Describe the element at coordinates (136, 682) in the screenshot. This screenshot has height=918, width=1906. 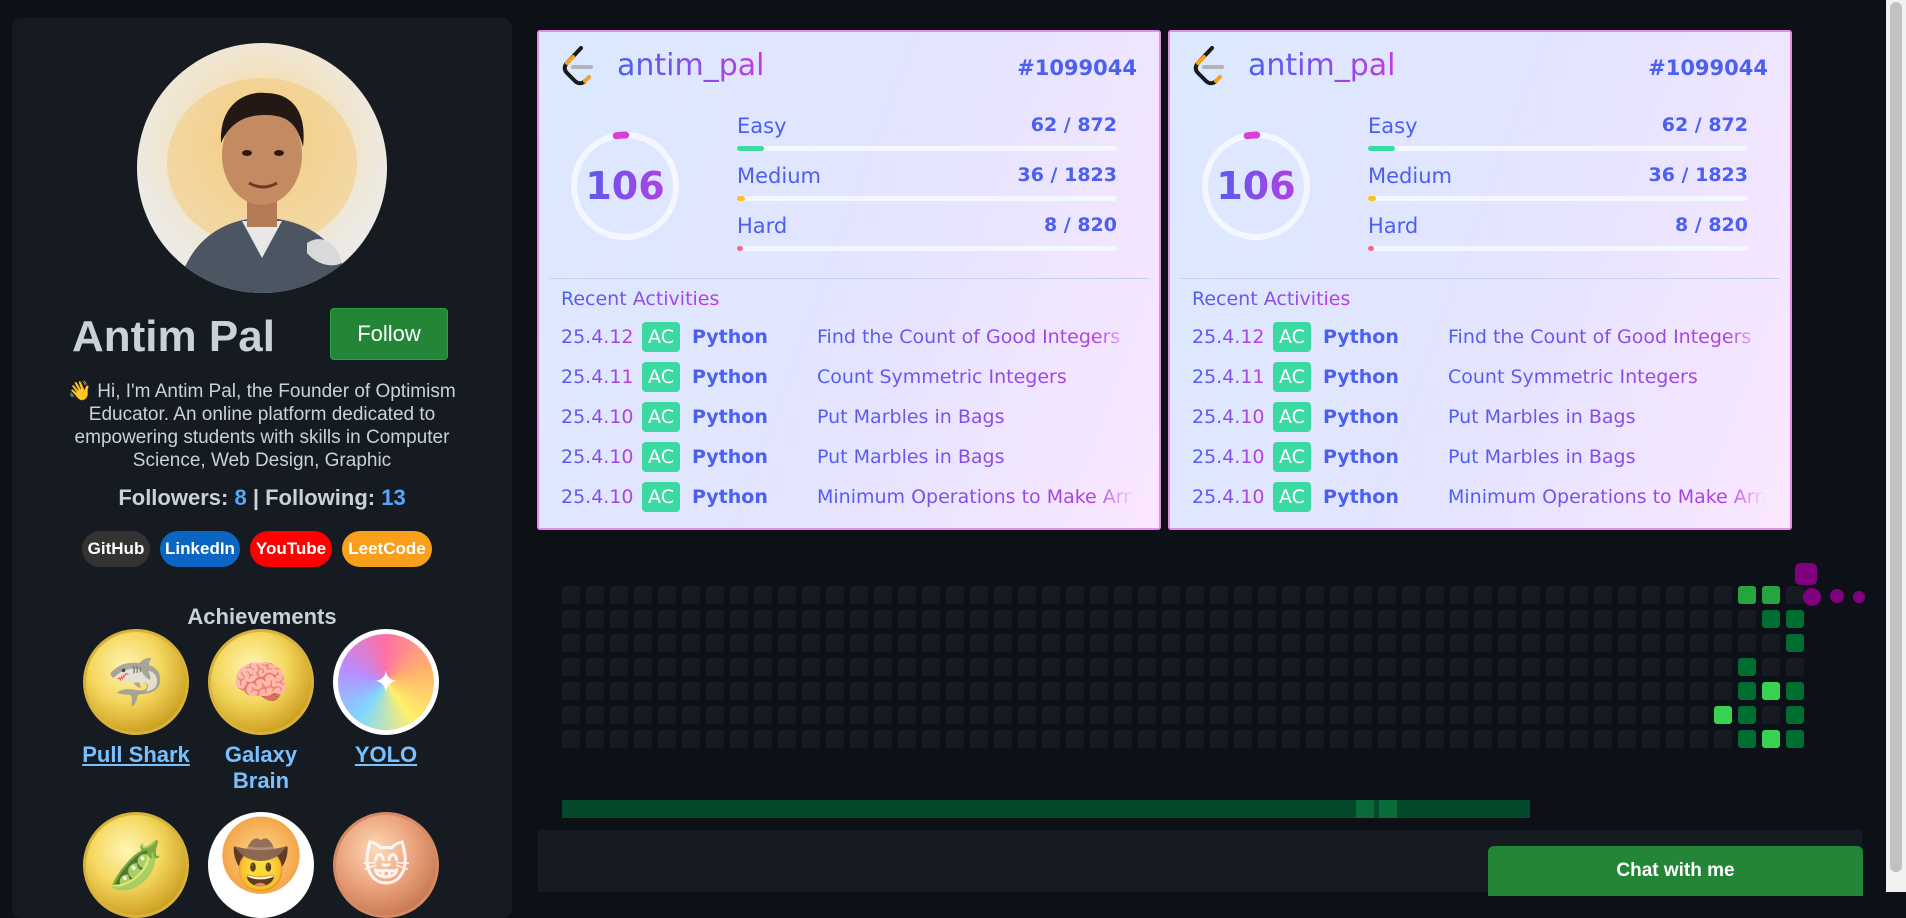
I see `pull-shark-badge: 🦈` at that location.